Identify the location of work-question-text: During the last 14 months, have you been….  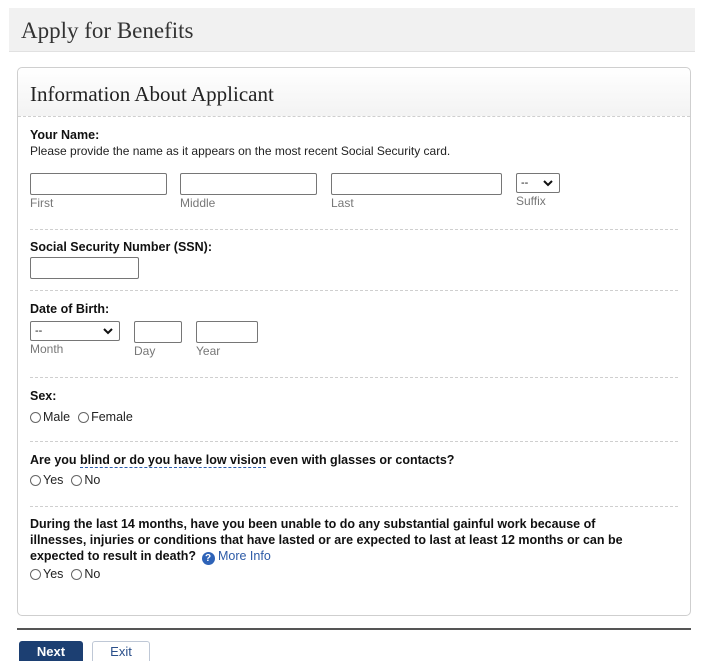
(326, 540).